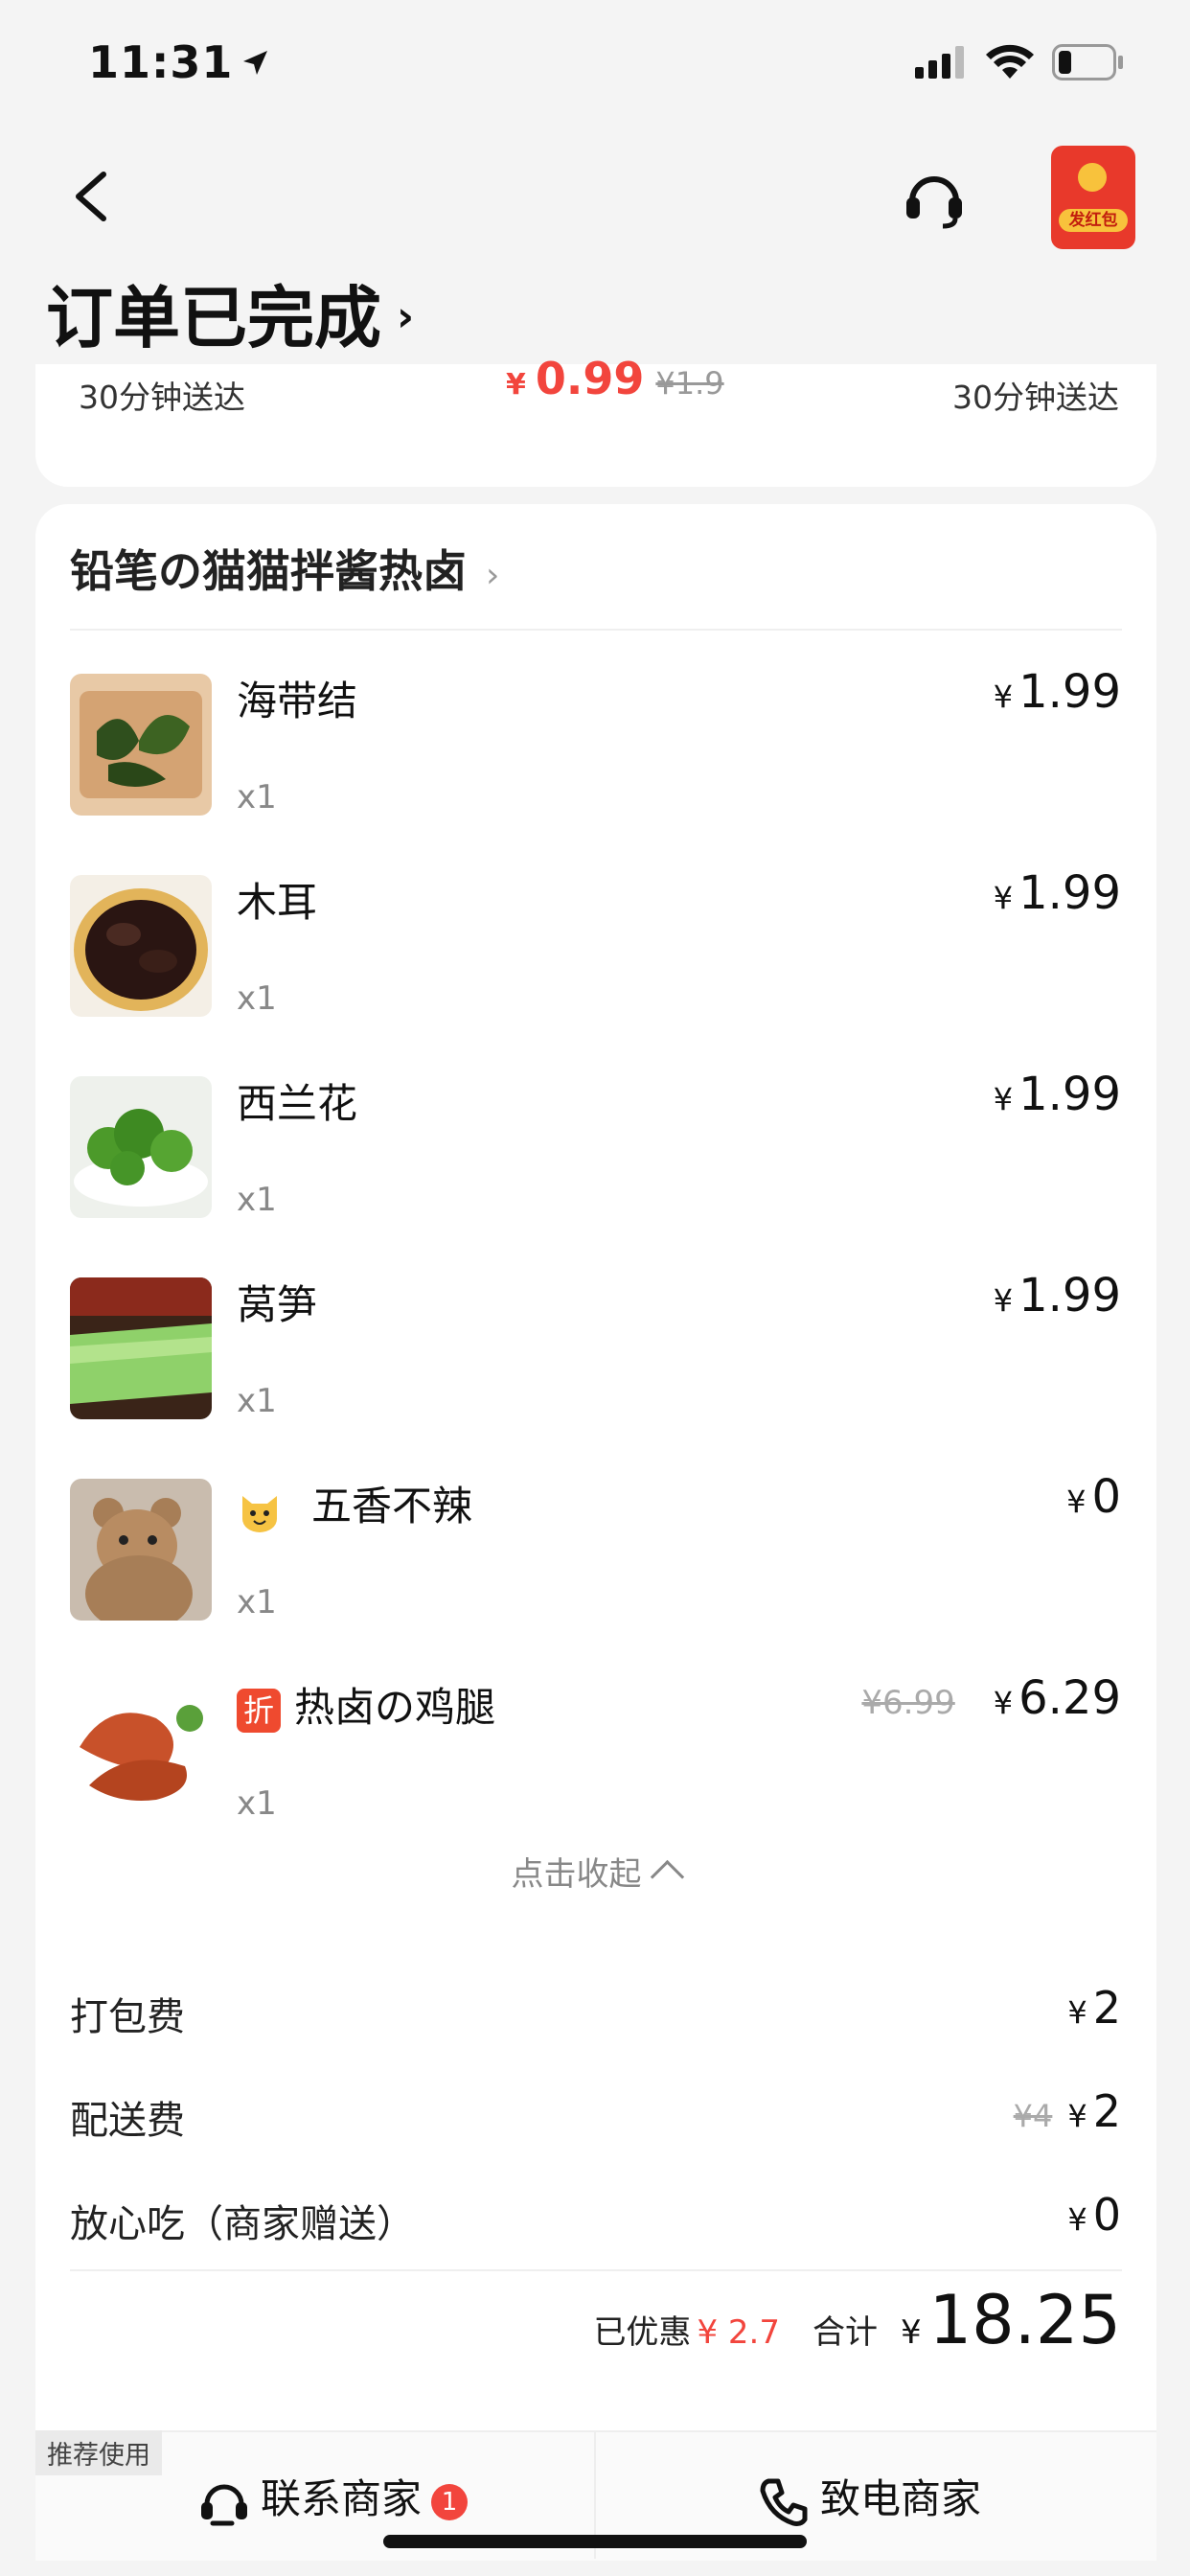 This screenshot has width=1190, height=2576. I want to click on call-merchant-button: 致电商家, so click(869, 2498).